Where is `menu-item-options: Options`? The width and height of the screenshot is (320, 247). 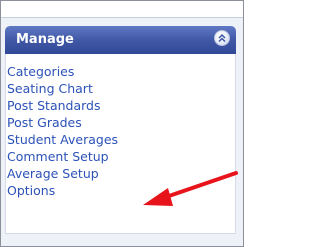
menu-item-options: Options is located at coordinates (62, 190).